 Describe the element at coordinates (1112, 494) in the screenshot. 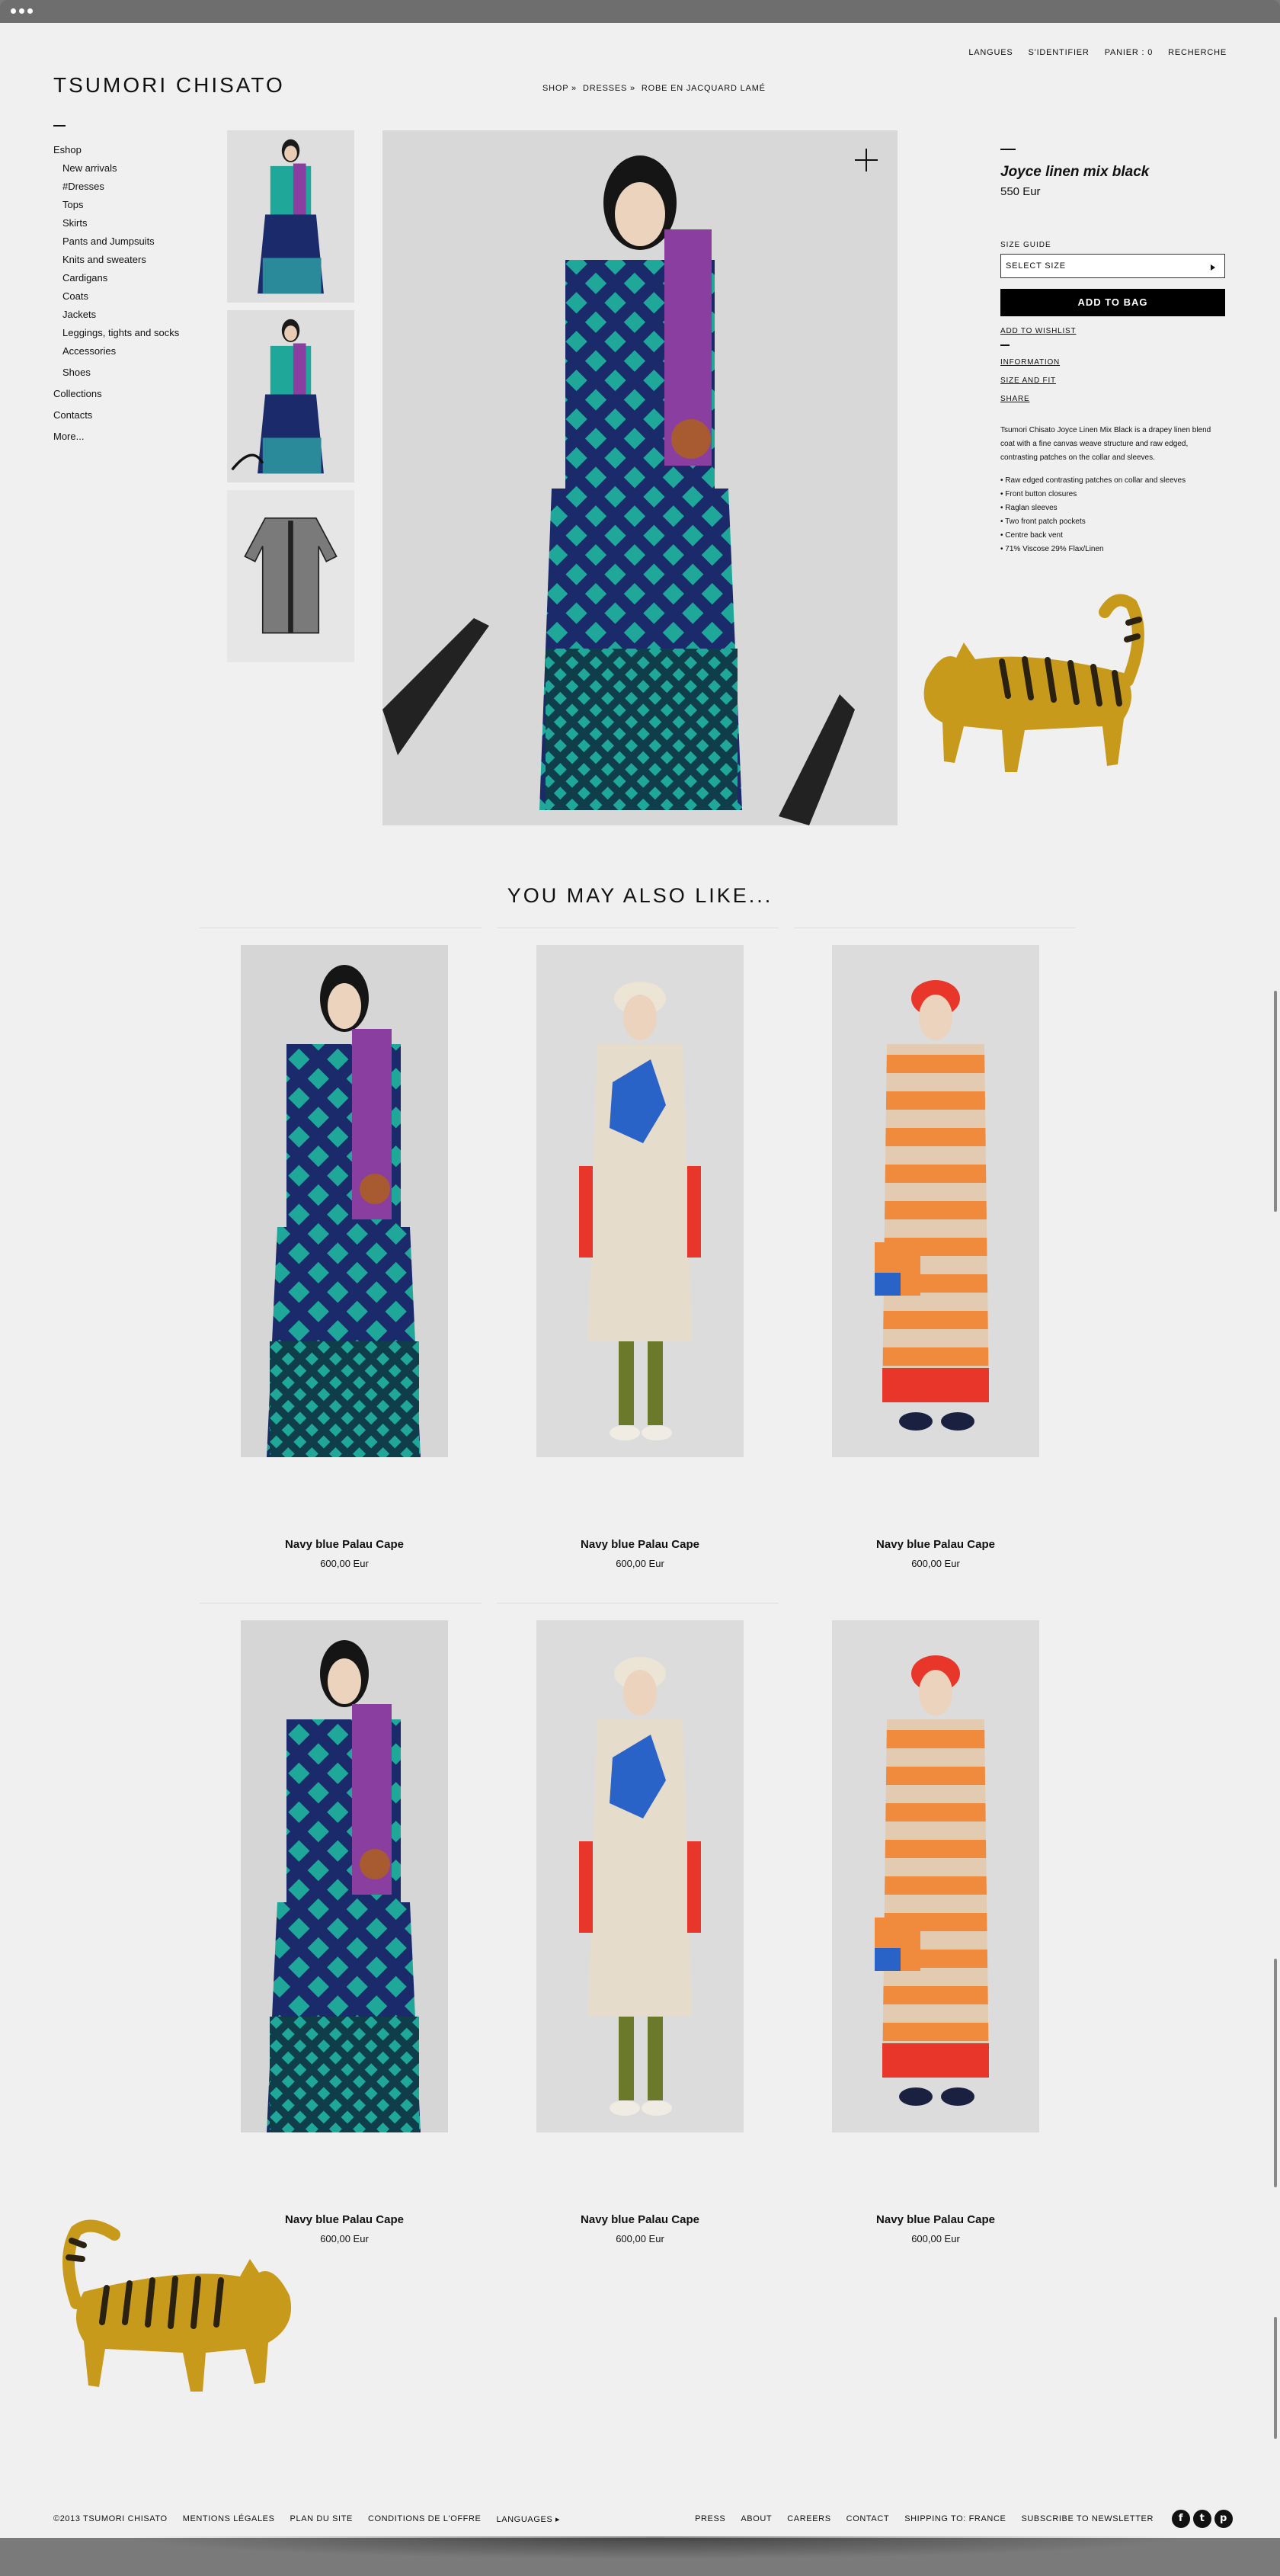

I see `feature-item: Front button closures` at that location.